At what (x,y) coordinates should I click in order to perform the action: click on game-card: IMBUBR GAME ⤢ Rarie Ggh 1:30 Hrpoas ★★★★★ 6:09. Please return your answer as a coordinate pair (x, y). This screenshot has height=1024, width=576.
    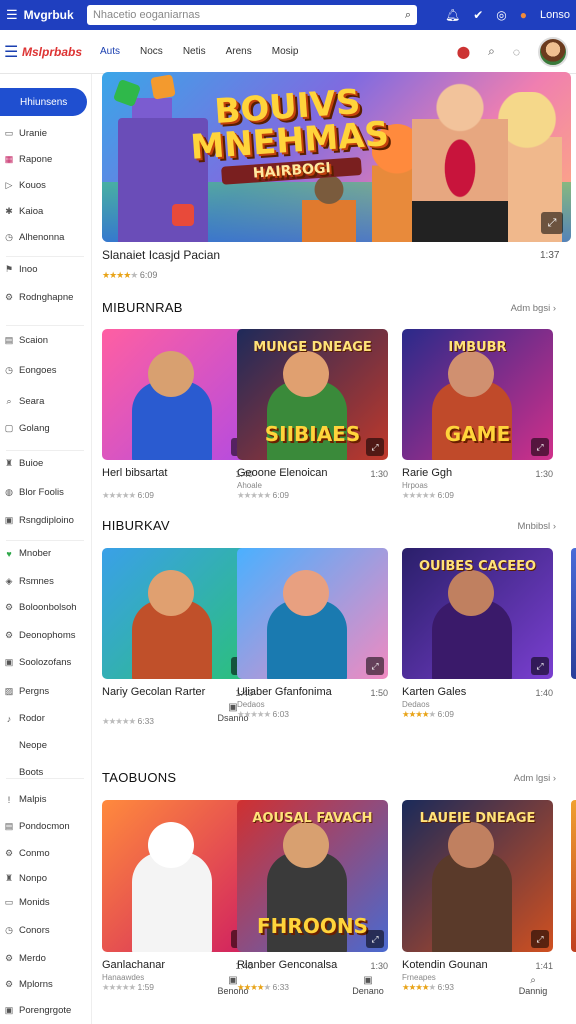
    Looking at the image, I should click on (477, 419).